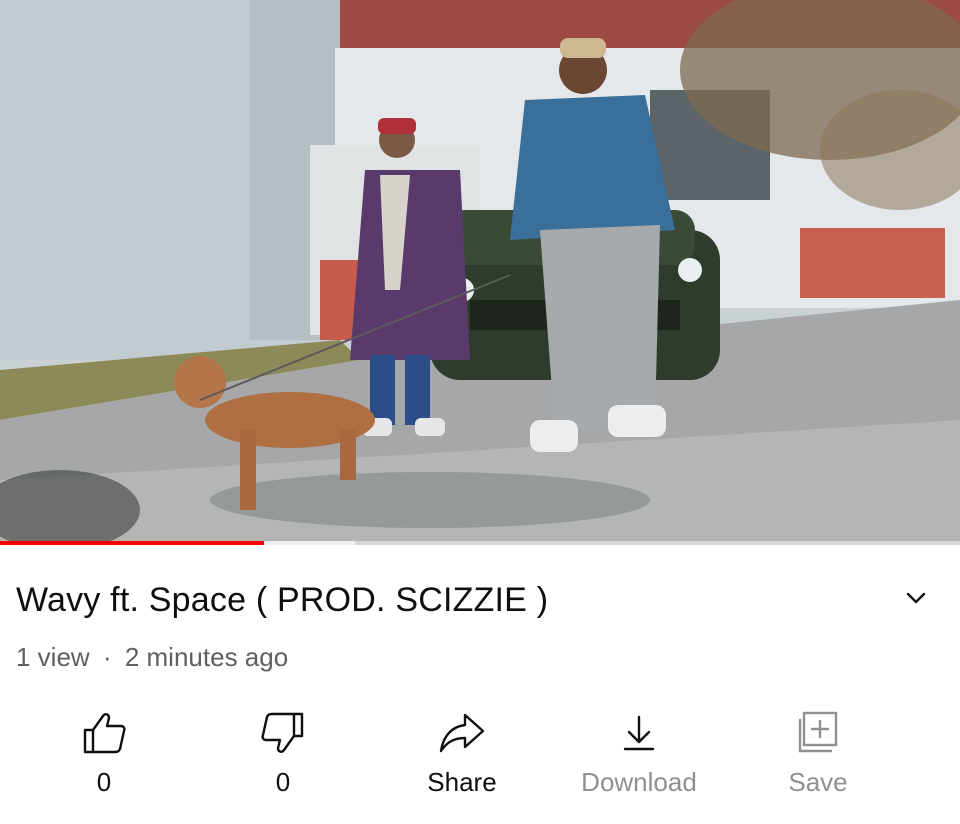 Image resolution: width=960 pixels, height=824 pixels. What do you see at coordinates (104, 733) in the screenshot?
I see `thumbs-up-icon` at bounding box center [104, 733].